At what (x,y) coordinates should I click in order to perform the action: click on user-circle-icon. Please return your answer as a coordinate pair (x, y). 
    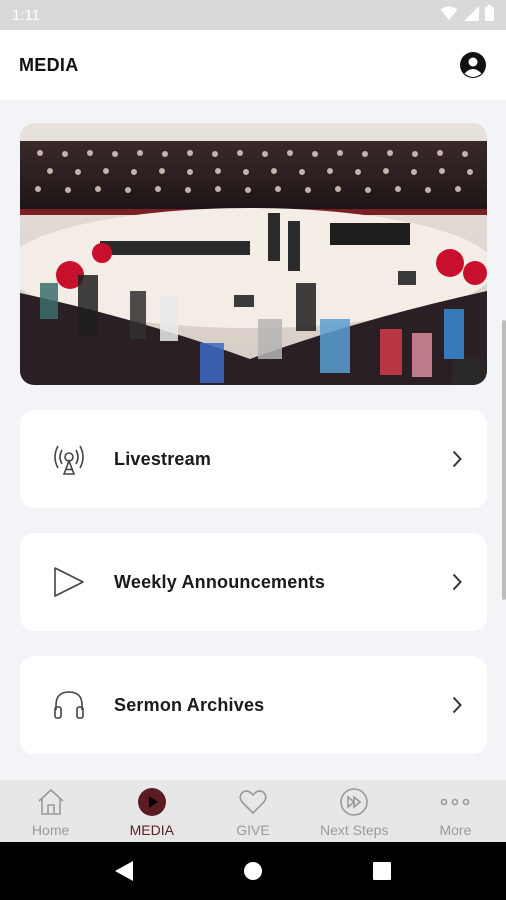
    Looking at the image, I should click on (473, 65).